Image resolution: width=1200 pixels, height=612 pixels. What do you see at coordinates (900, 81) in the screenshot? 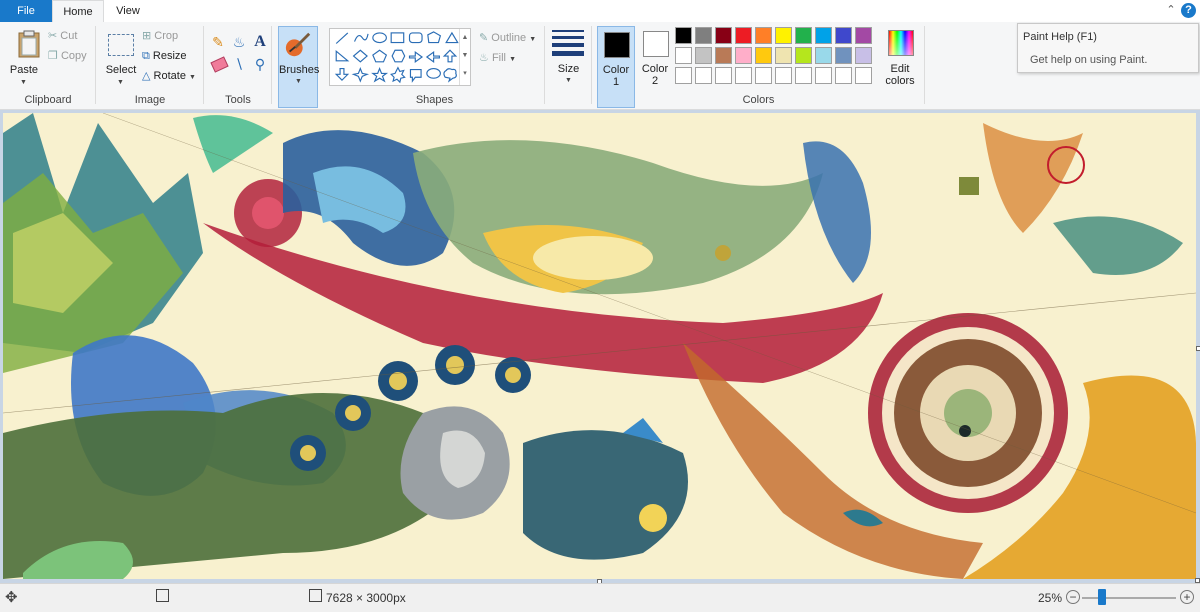
I see `edit-colors-label-line2: colors` at bounding box center [900, 81].